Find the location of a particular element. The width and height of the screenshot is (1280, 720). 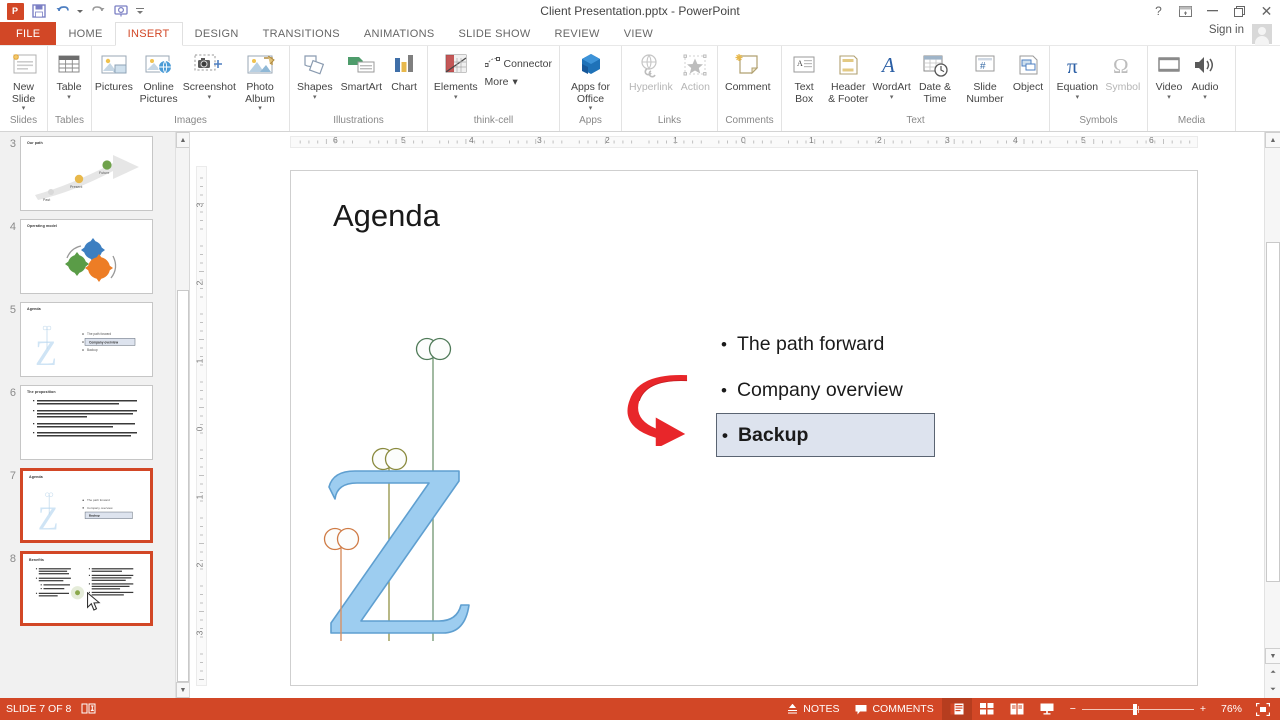

thumbnail-canvas: Benefits is located at coordinates (86, 588).